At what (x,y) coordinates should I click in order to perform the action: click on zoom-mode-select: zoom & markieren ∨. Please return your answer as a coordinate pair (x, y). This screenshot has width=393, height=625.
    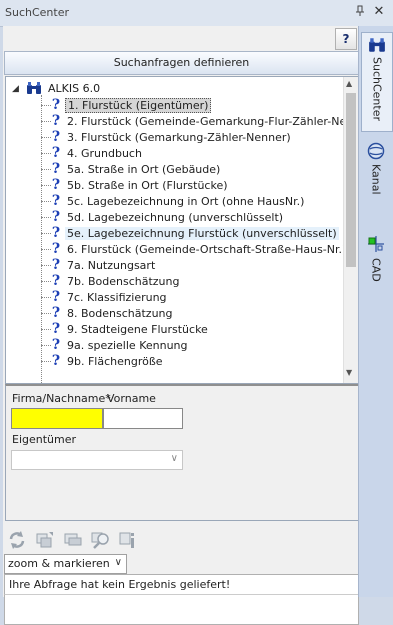
    Looking at the image, I should click on (65, 564).